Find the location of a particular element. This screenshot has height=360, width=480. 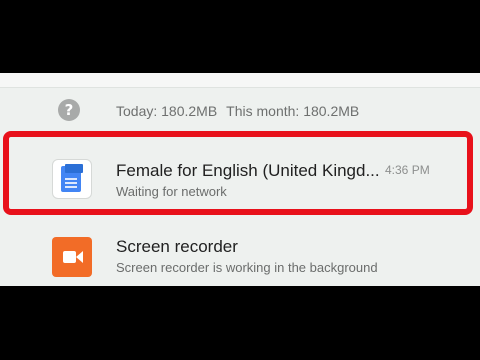

camera-lens is located at coordinates (79, 257).